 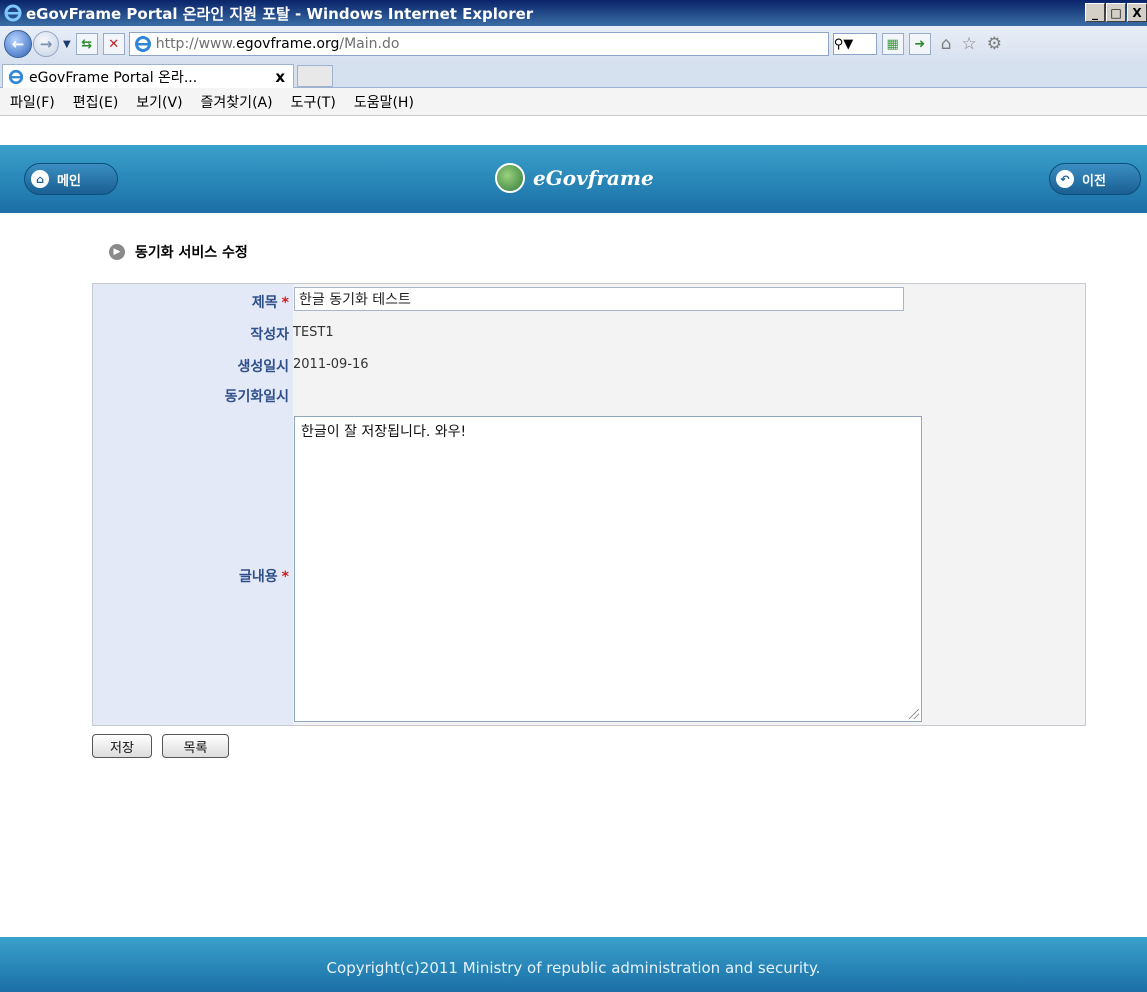 I want to click on page-ie-icon, so click(x=142, y=44).